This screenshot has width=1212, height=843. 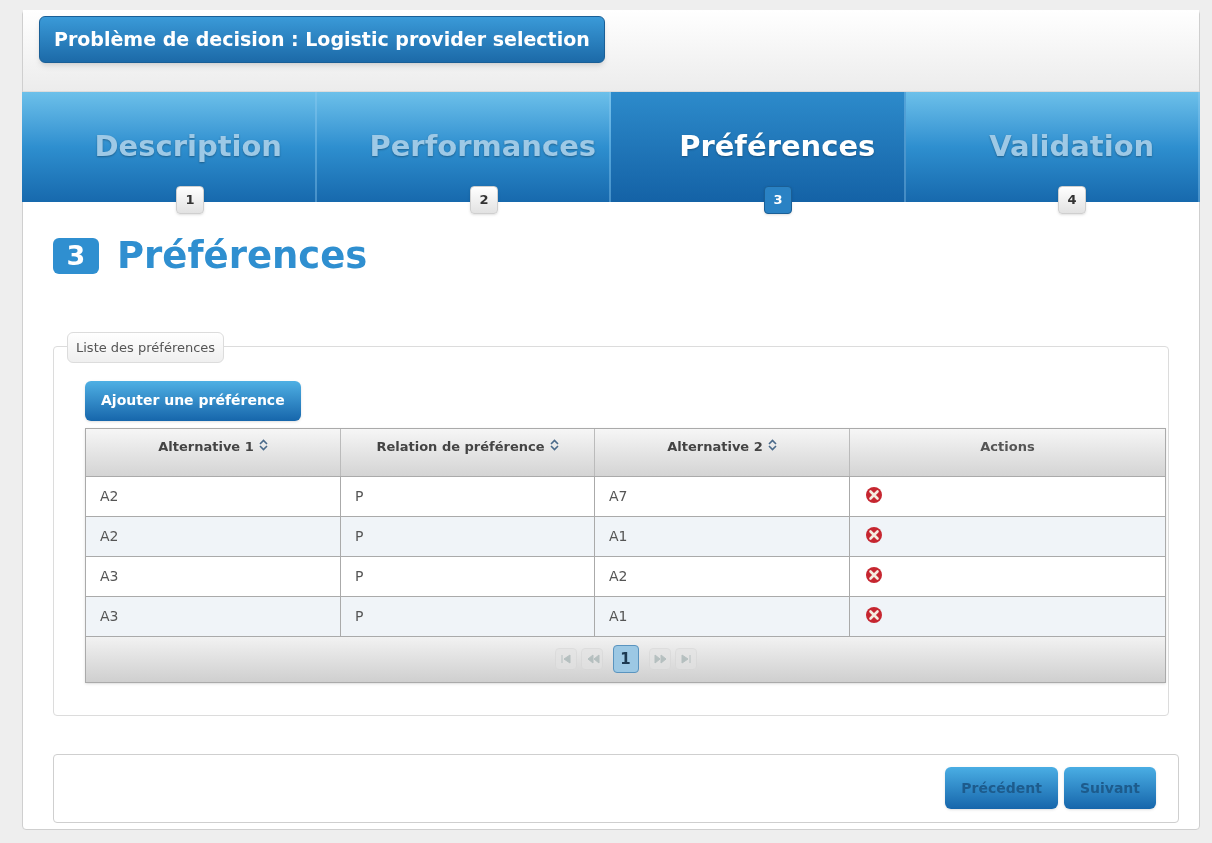 What do you see at coordinates (625, 659) in the screenshot?
I see `page-button: 1` at bounding box center [625, 659].